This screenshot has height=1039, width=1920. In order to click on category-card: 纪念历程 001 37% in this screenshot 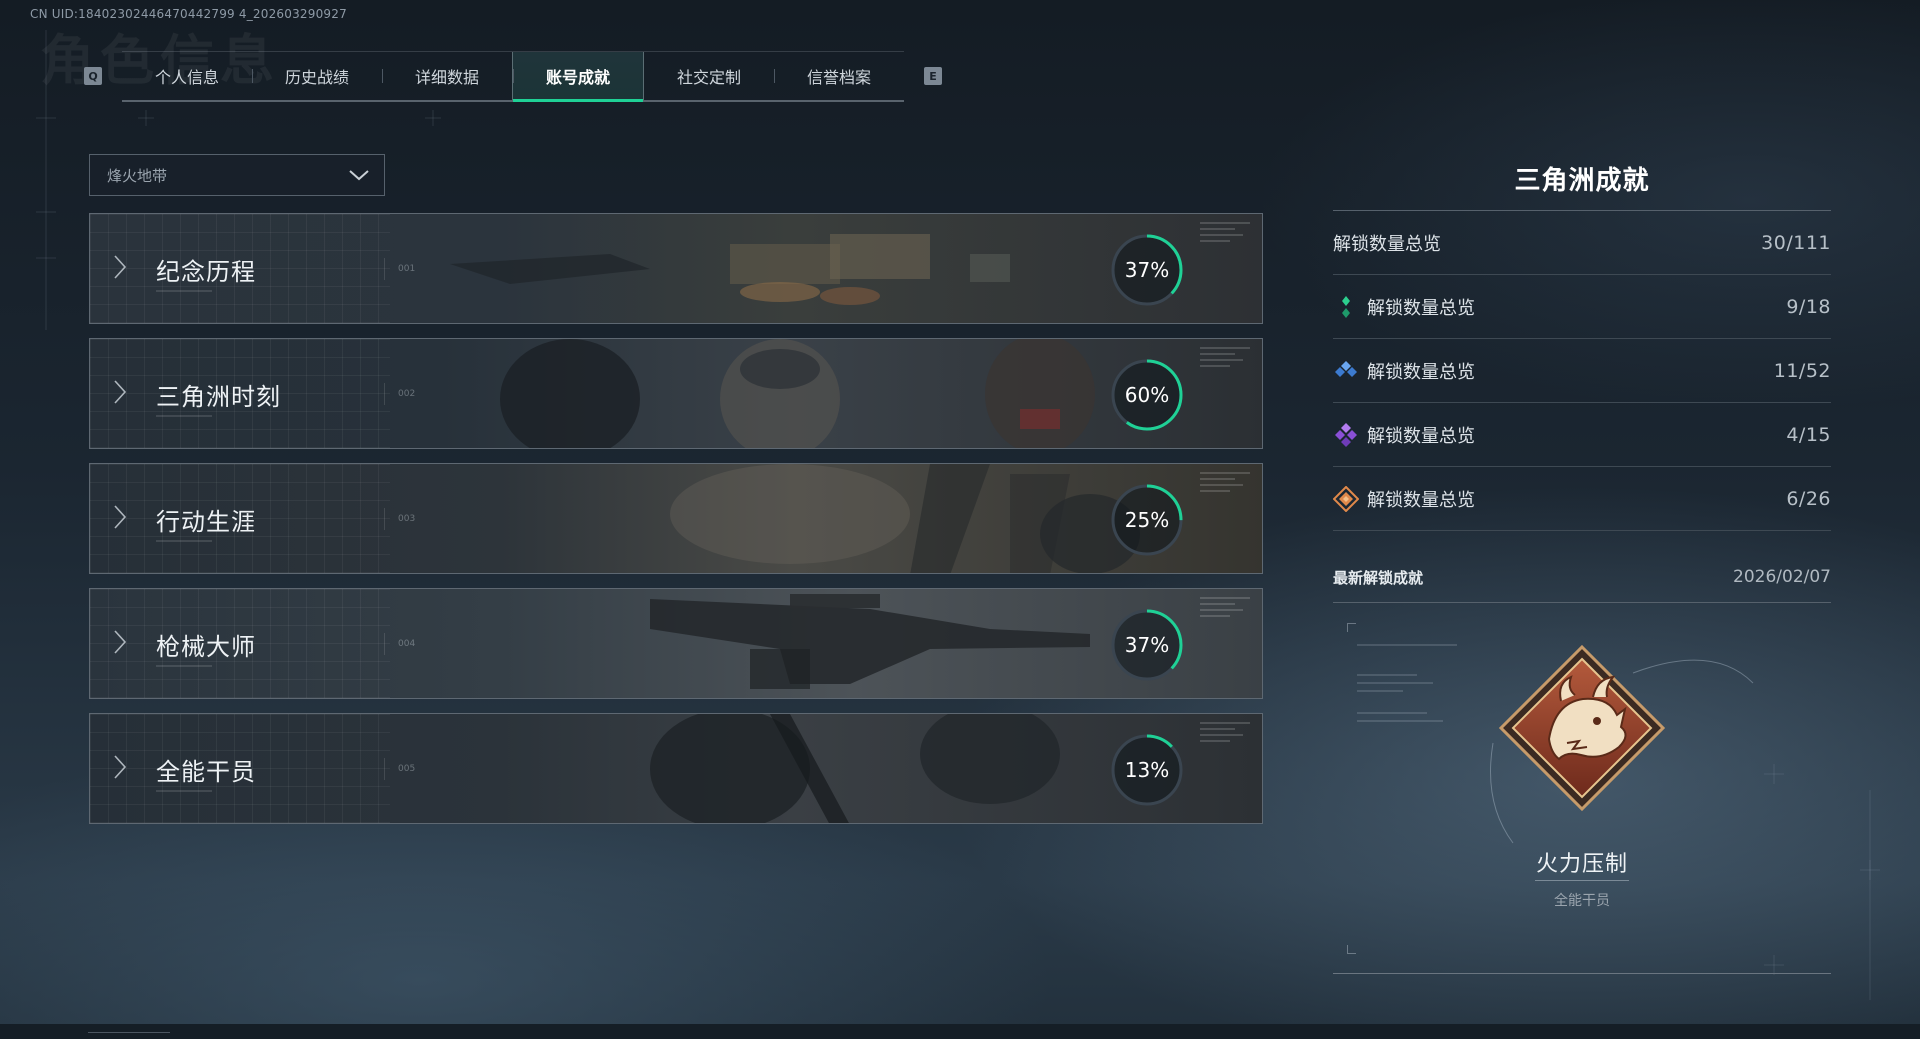, I will do `click(676, 268)`.